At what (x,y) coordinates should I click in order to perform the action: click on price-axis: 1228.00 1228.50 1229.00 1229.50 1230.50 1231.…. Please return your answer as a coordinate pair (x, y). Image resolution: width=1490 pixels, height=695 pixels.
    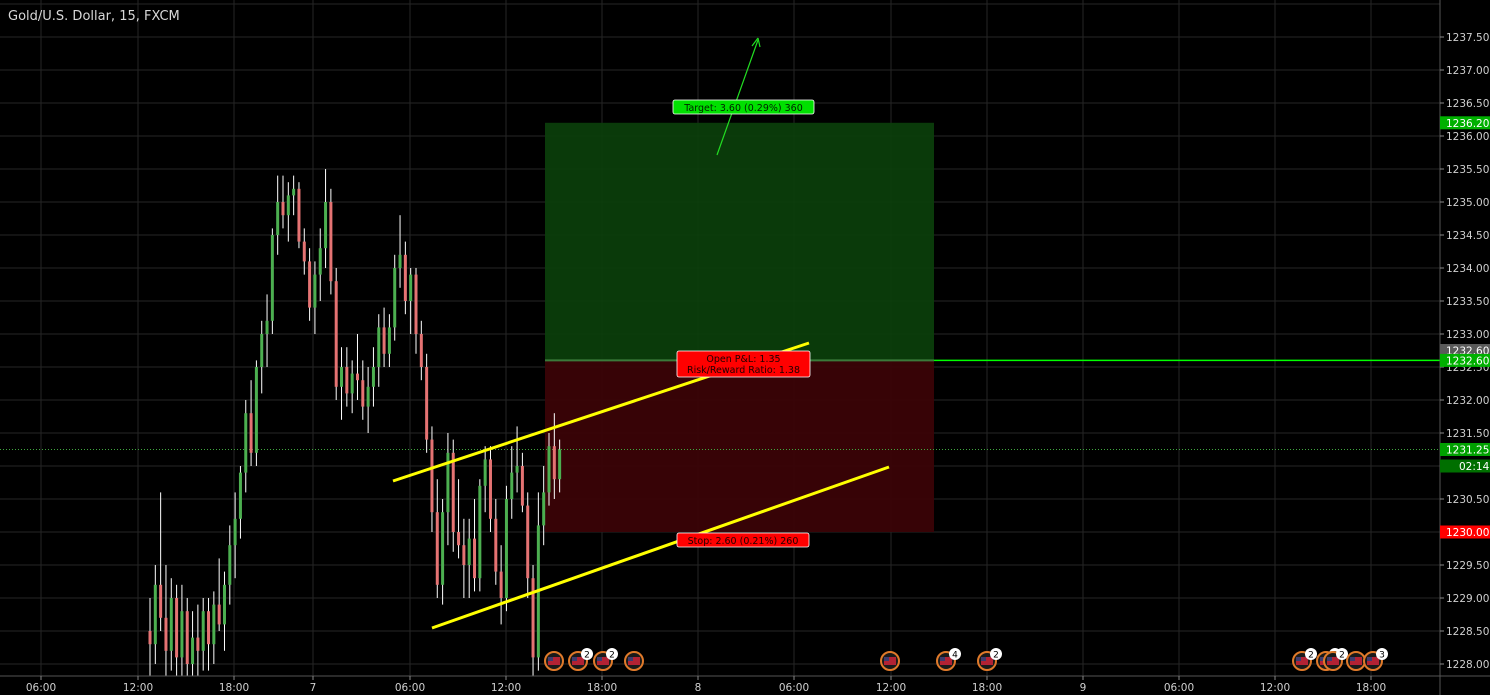
    Looking at the image, I should click on (1464, 347).